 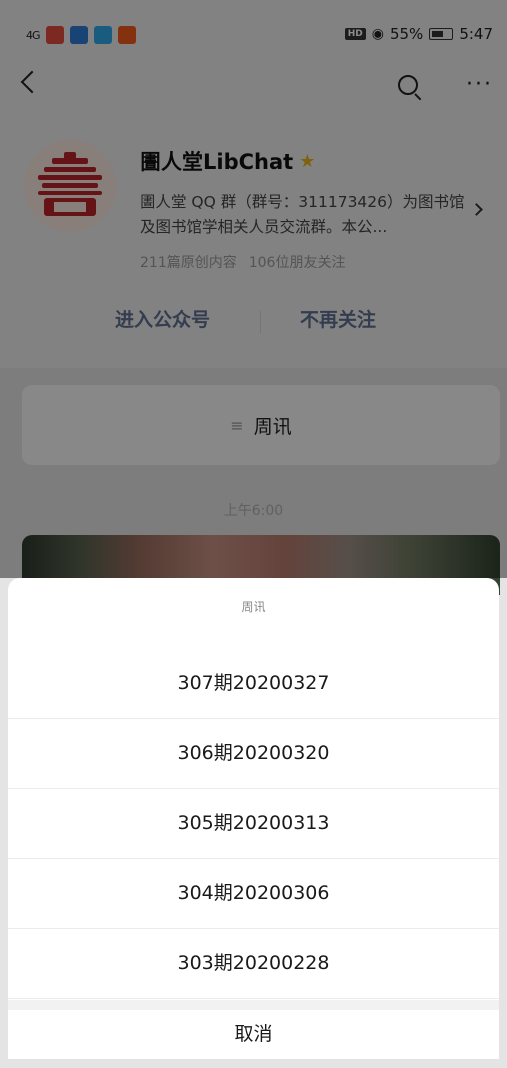 What do you see at coordinates (253, 893) in the screenshot?
I see `sheet-item: 304期20200306` at bounding box center [253, 893].